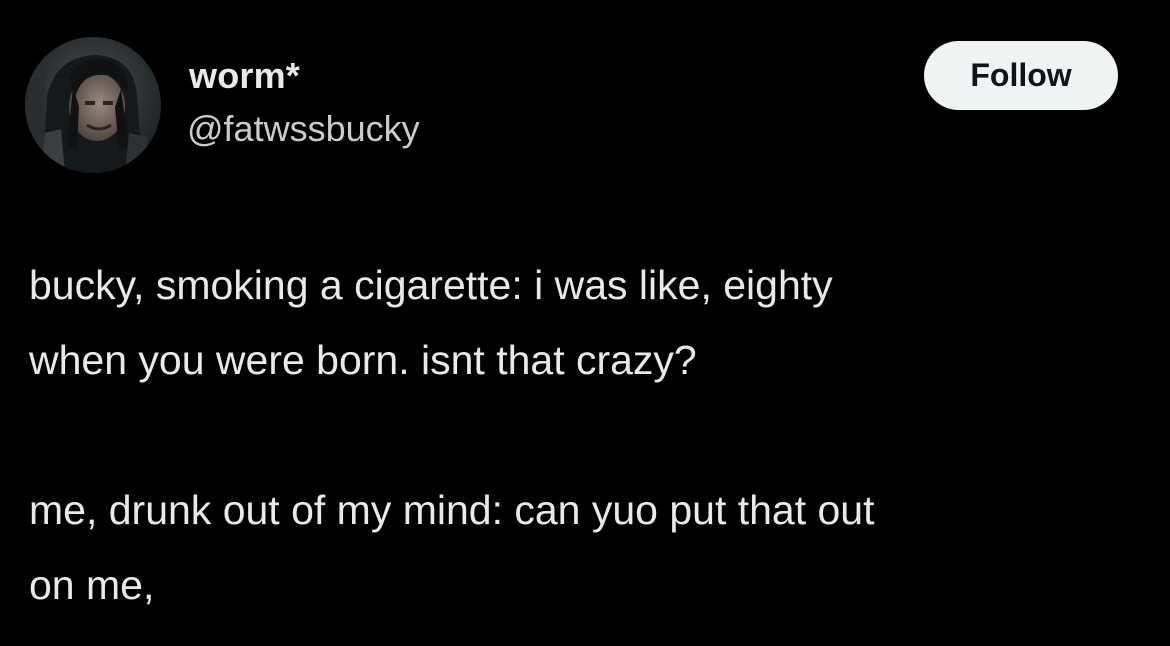  What do you see at coordinates (244, 76) in the screenshot?
I see `display-name: worm*` at bounding box center [244, 76].